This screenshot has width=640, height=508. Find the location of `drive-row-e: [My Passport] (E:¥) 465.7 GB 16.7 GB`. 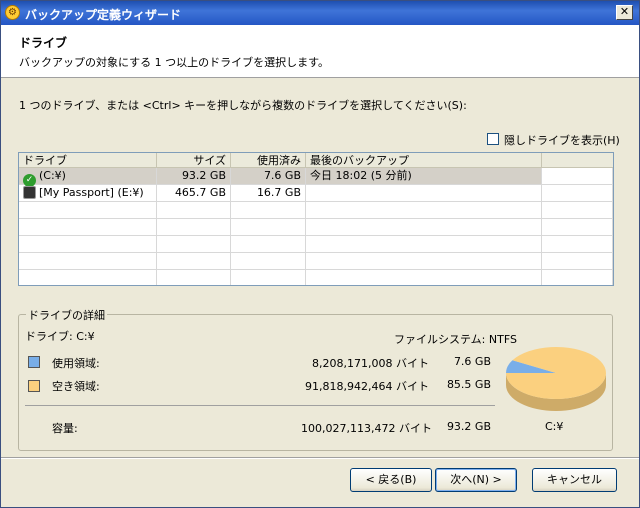

drive-row-e: [My Passport] (E:¥) 465.7 GB 16.7 GB is located at coordinates (316, 193).